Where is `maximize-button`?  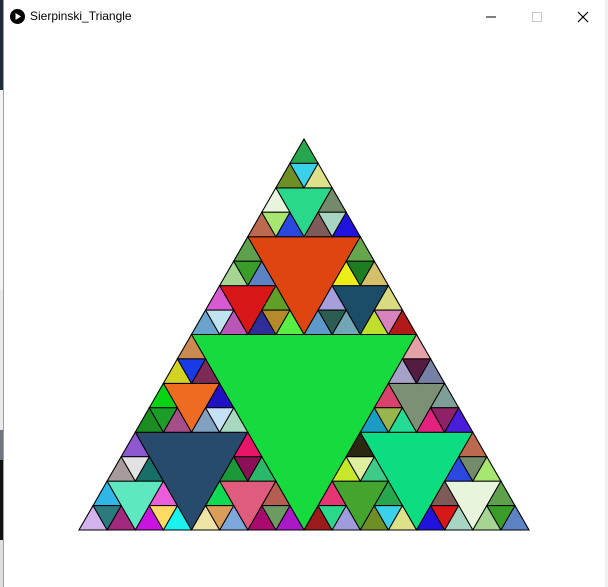 maximize-button is located at coordinates (537, 16).